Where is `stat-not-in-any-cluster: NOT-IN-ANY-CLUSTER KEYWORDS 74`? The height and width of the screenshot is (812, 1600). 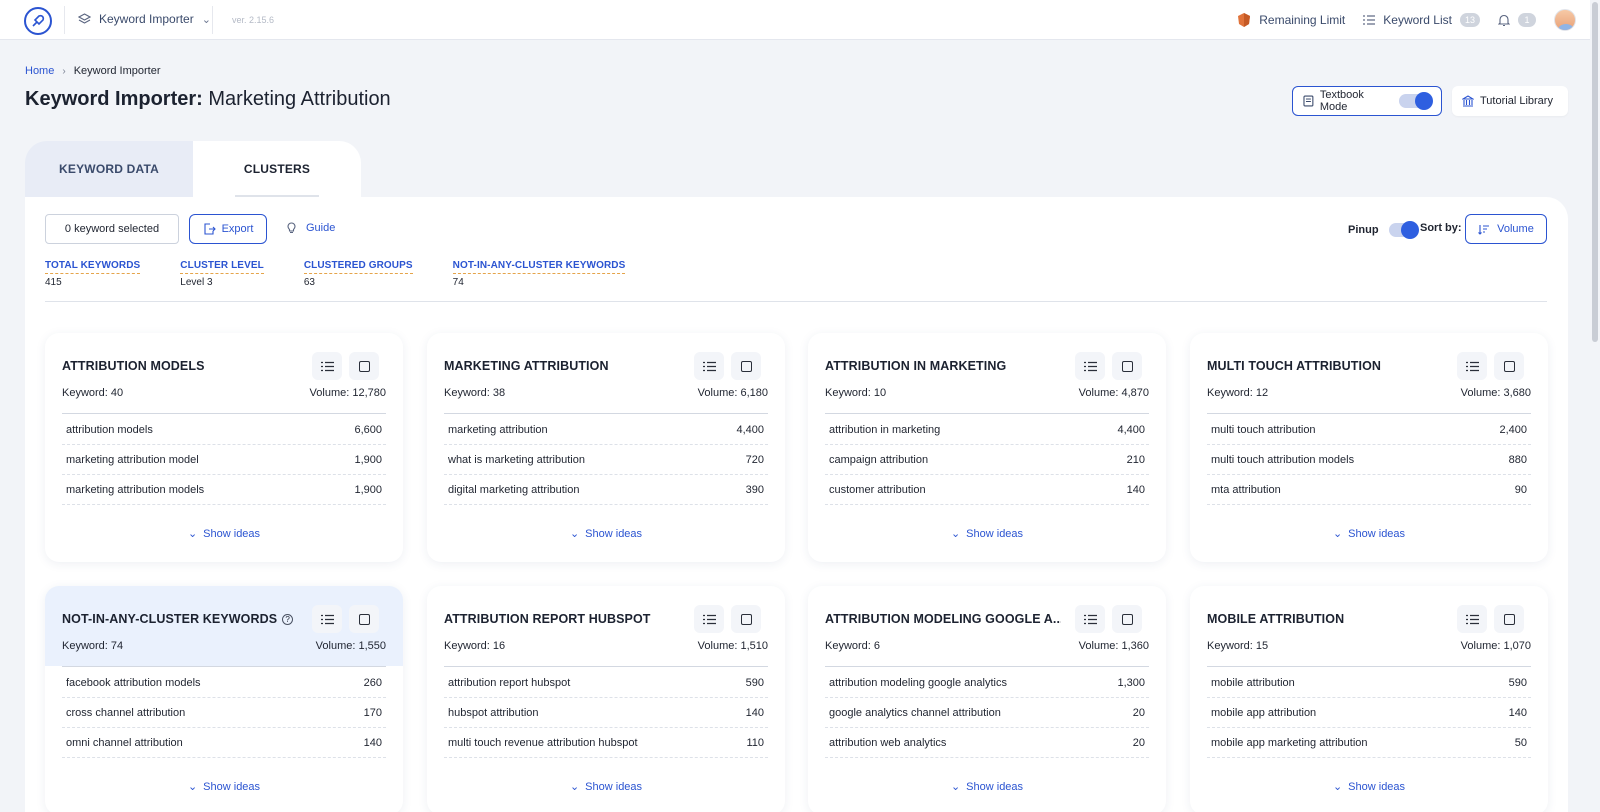 stat-not-in-any-cluster: NOT-IN-ANY-CLUSTER KEYWORDS 74 is located at coordinates (539, 272).